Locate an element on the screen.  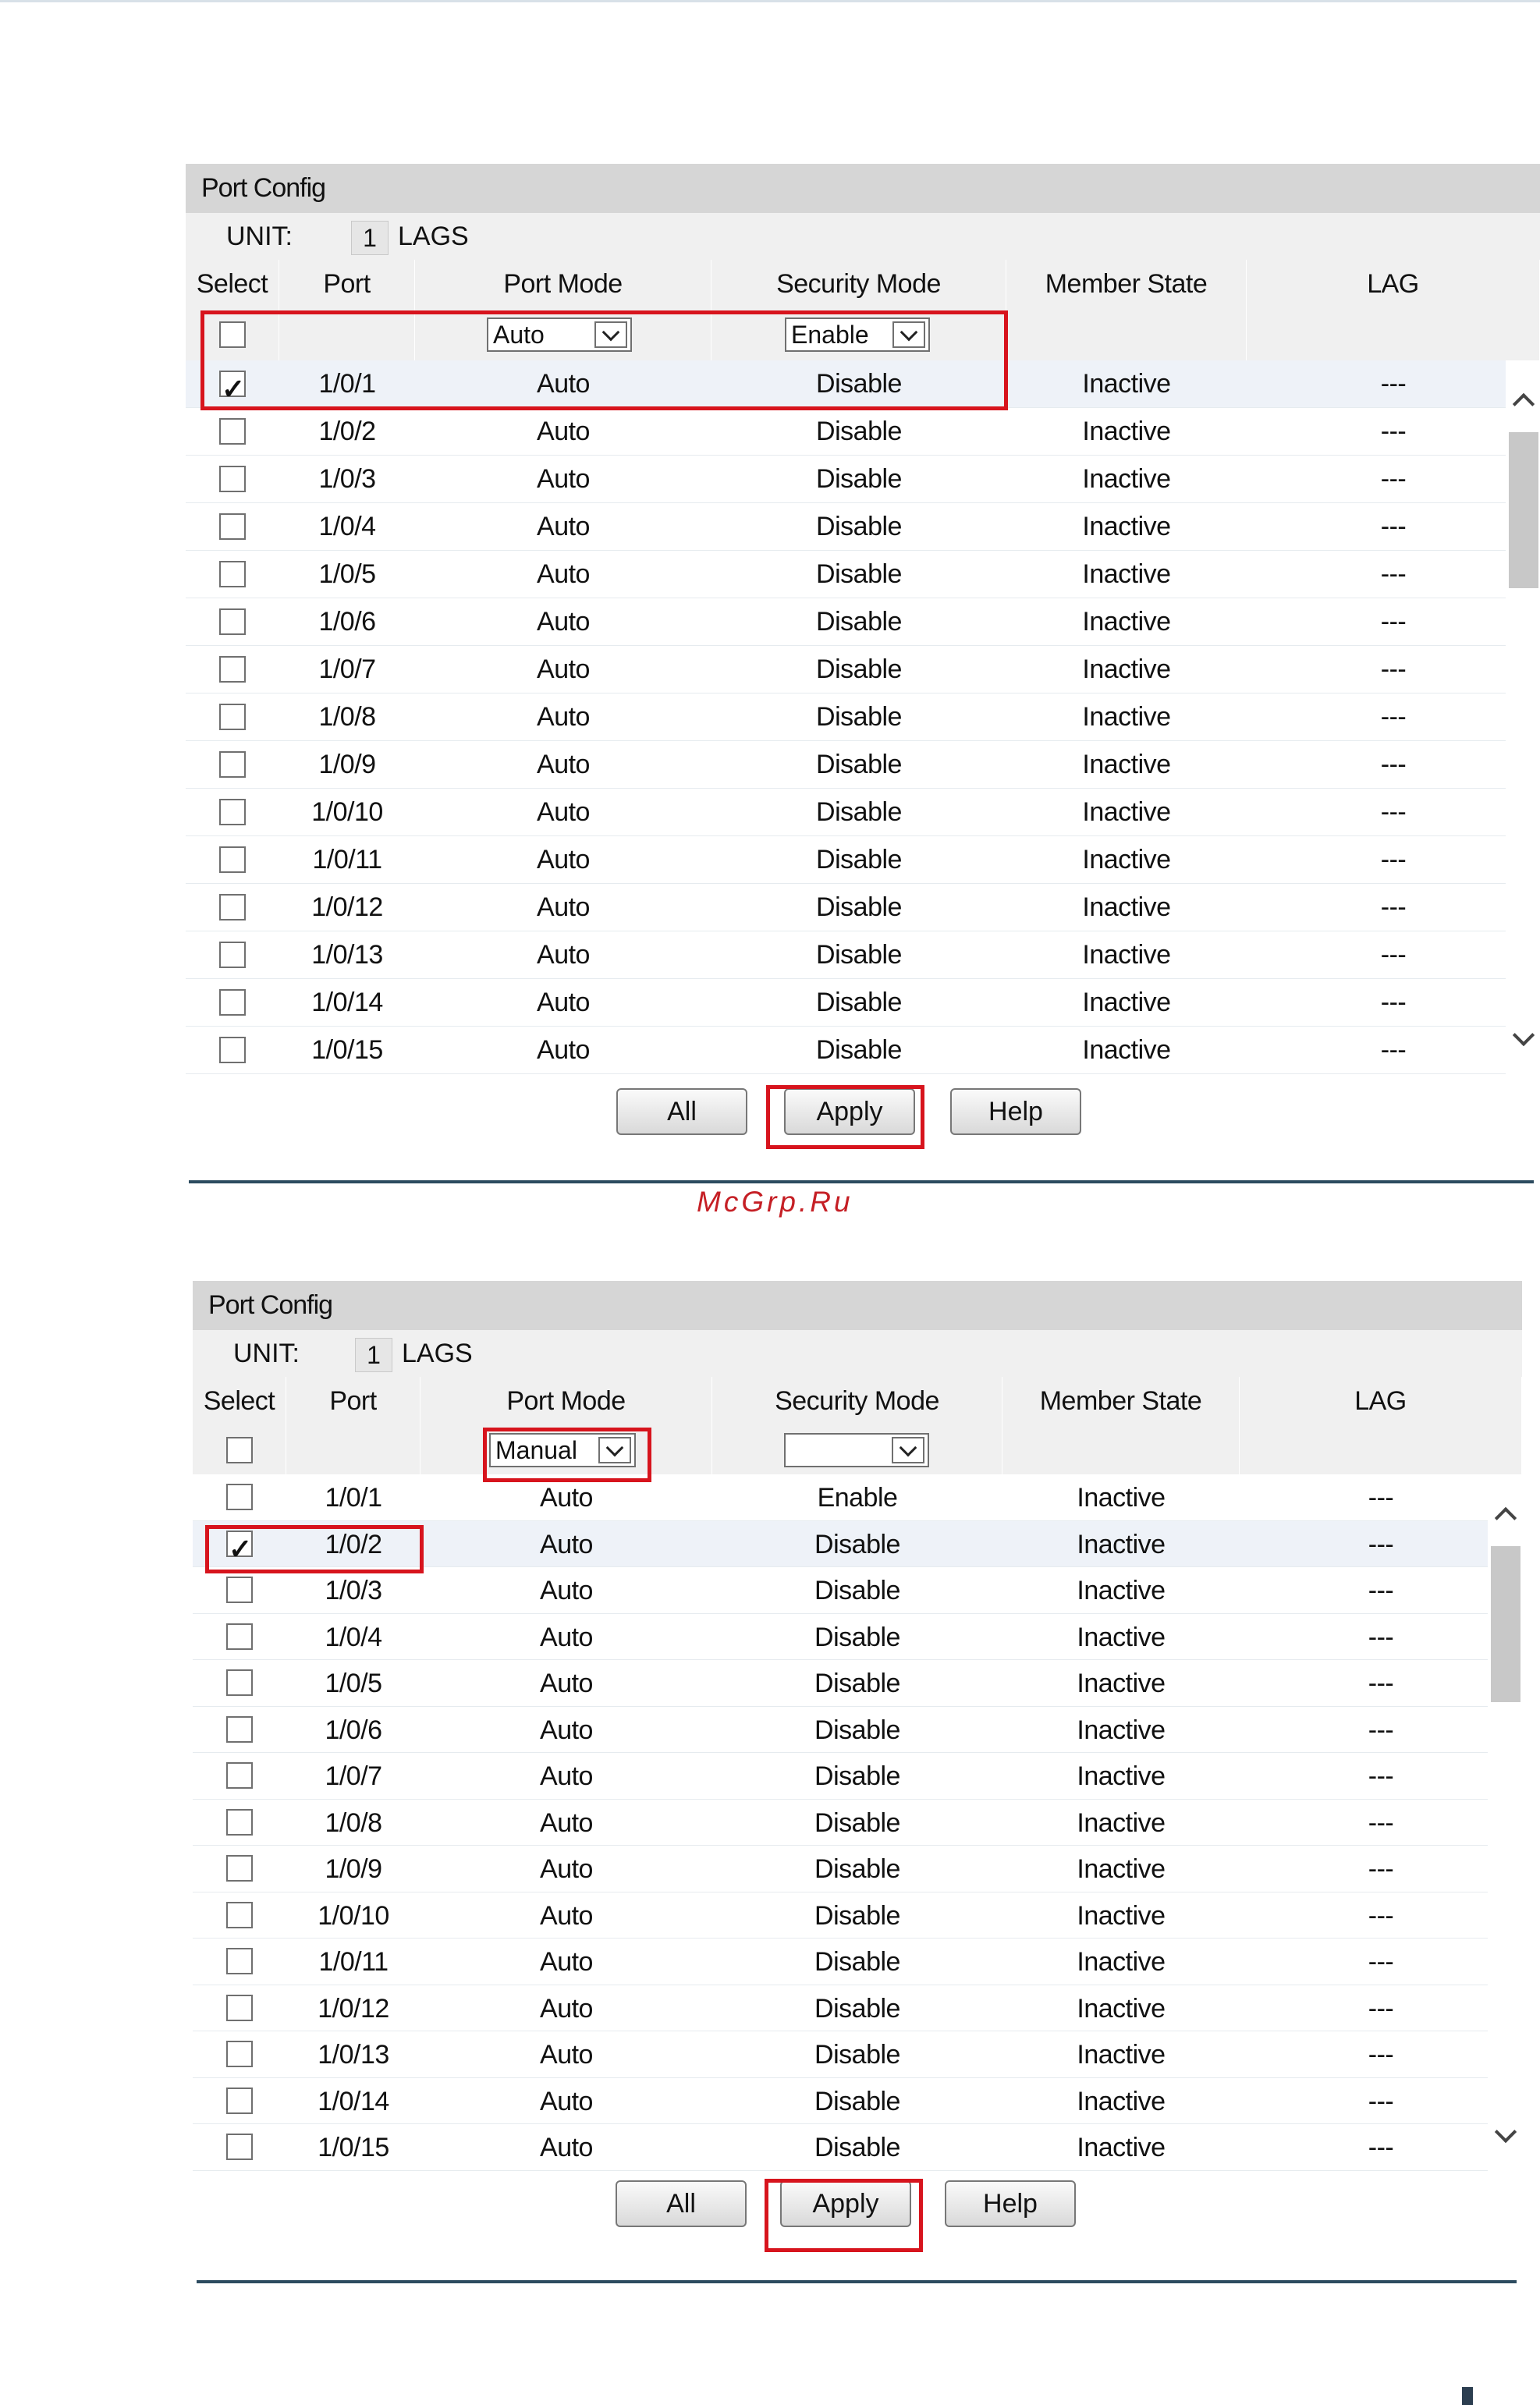
port-cell: 1/0/7 is located at coordinates (353, 1776).